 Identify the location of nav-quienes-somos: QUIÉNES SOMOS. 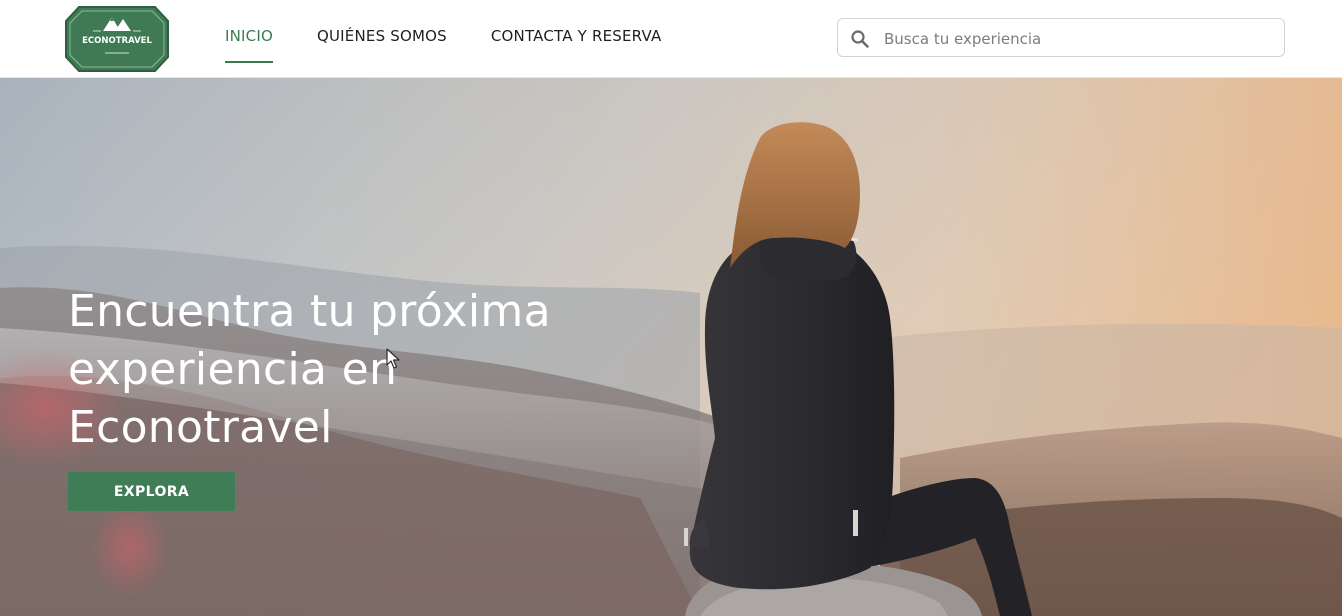
(382, 42).